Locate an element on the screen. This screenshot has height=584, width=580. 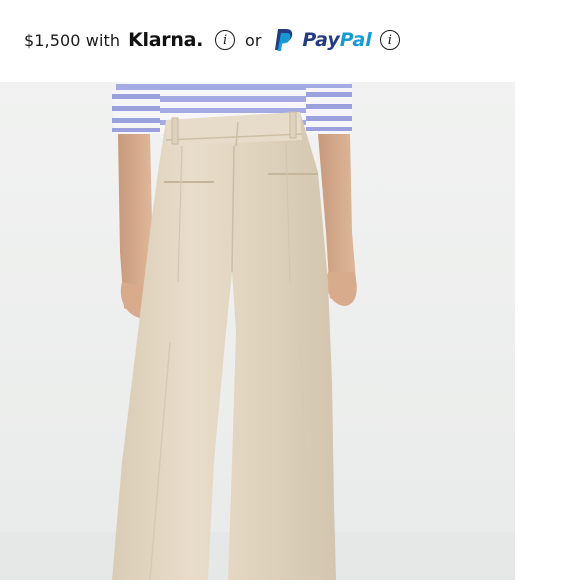
installment-price-text: $1,500 with is located at coordinates (72, 40).